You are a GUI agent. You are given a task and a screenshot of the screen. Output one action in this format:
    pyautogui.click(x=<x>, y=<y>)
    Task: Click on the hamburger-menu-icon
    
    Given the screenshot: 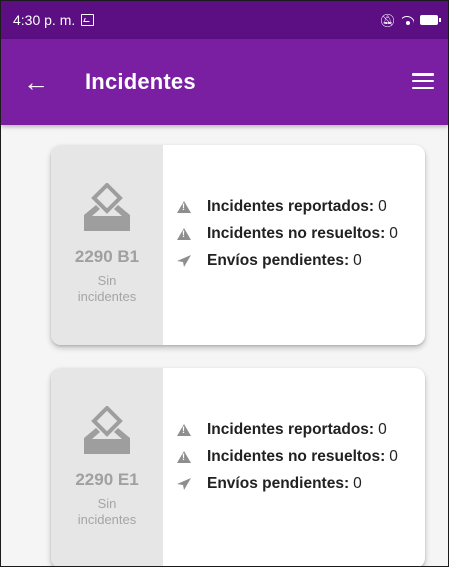 What is the action you would take?
    pyautogui.click(x=423, y=81)
    